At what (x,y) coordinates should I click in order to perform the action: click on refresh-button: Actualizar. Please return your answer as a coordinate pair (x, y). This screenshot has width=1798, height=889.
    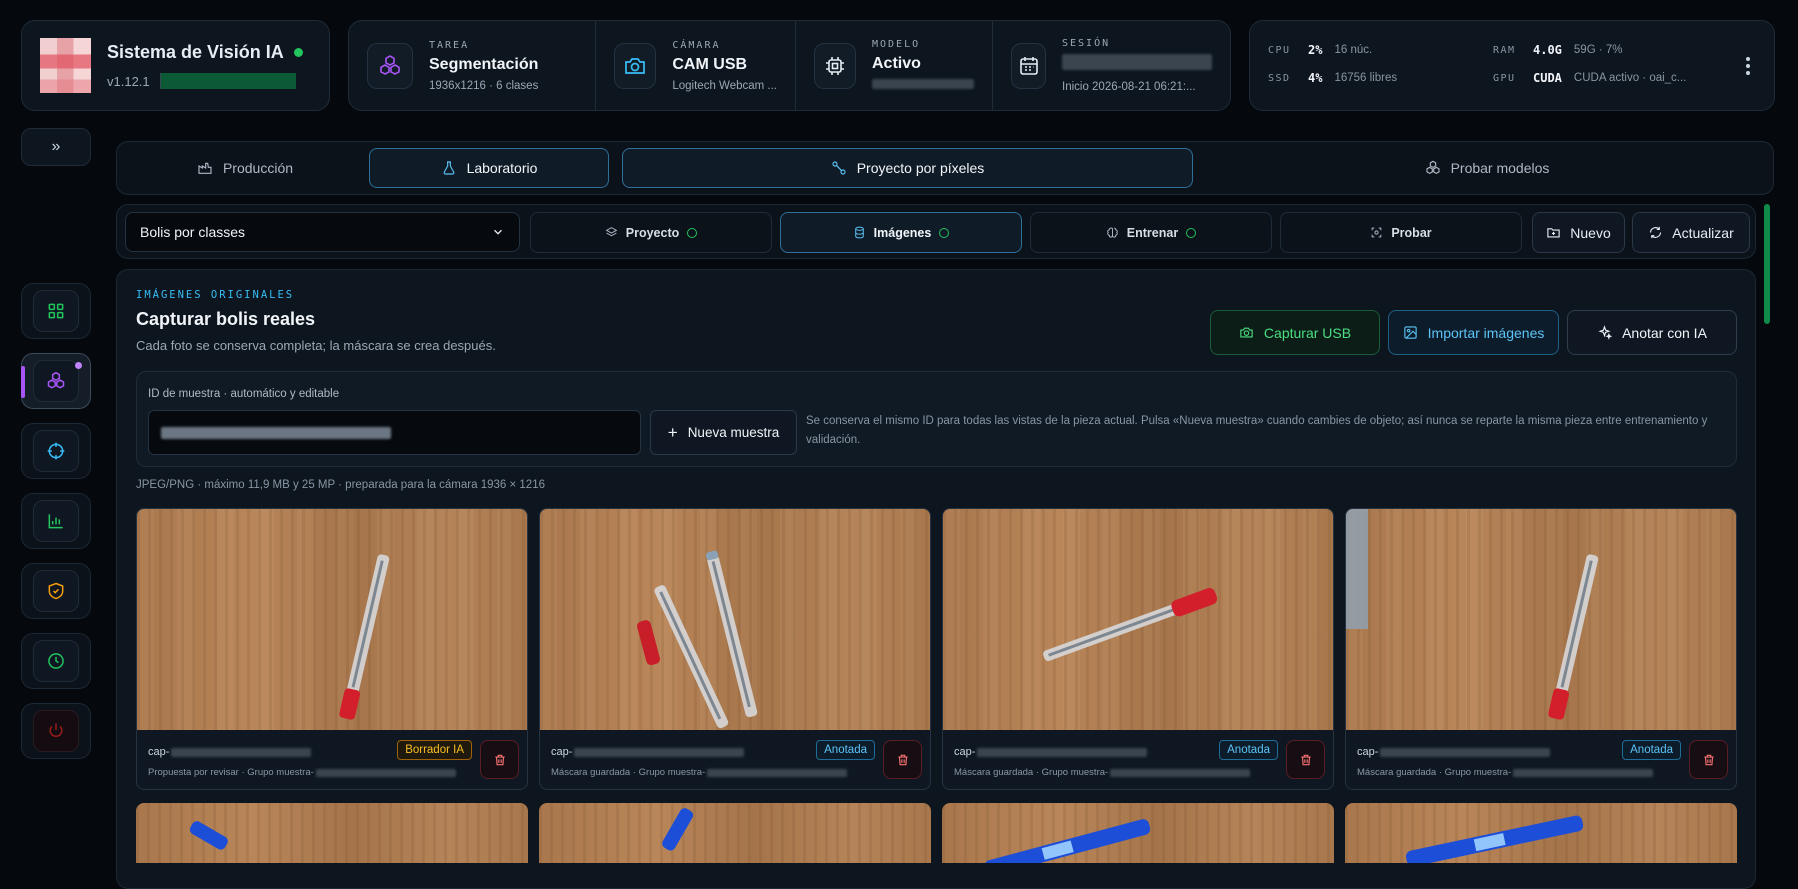
    Looking at the image, I should click on (1691, 232).